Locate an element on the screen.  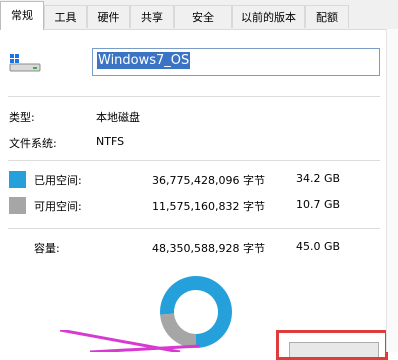
type-label: 类型: is located at coordinates (22, 117).